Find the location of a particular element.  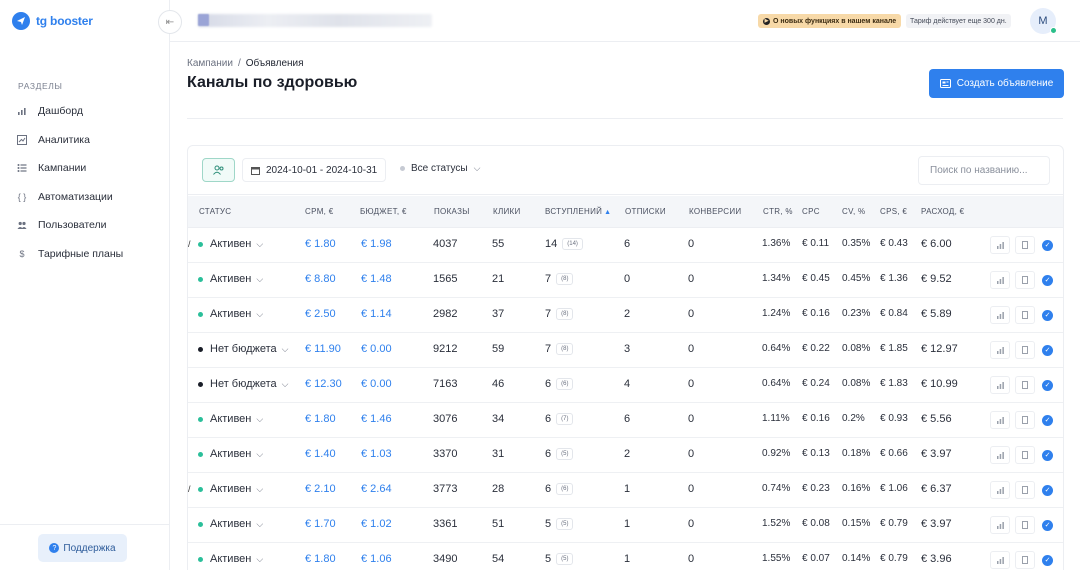

th-cps: CPS, € is located at coordinates (893, 211).